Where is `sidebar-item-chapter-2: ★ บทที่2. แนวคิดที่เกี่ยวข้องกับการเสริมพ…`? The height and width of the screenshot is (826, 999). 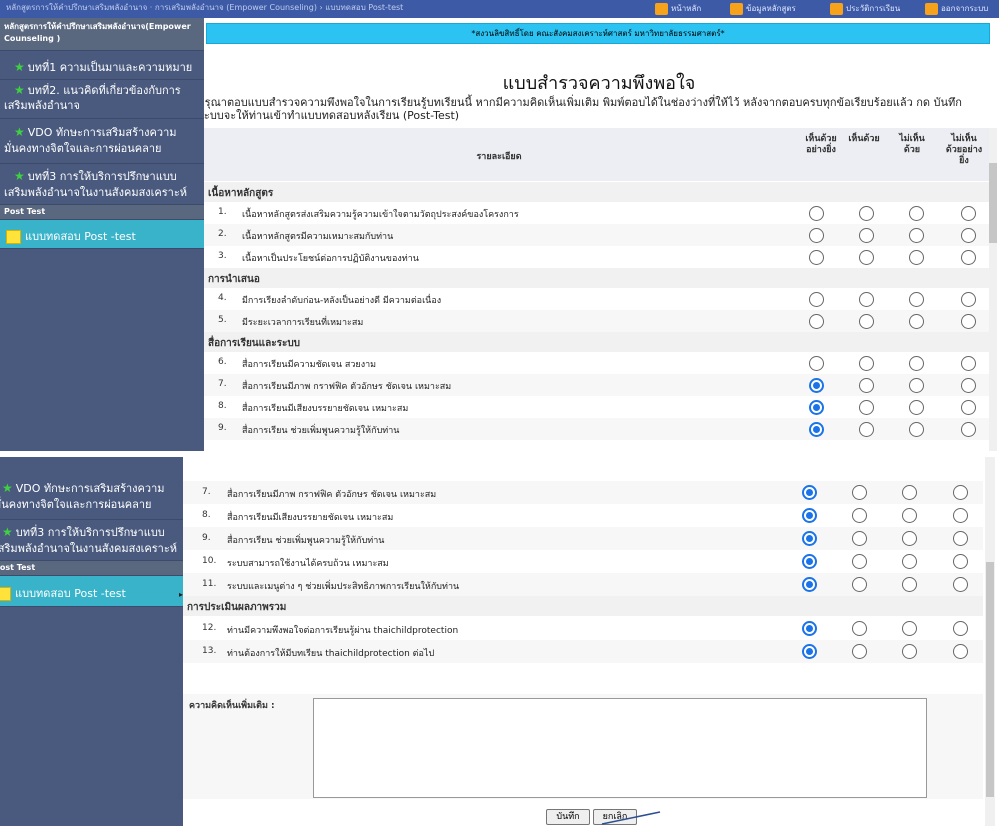 sidebar-item-chapter-2: ★ บทที่2. แนวคิดที่เกี่ยวข้องกับการเสริมพ… is located at coordinates (102, 99).